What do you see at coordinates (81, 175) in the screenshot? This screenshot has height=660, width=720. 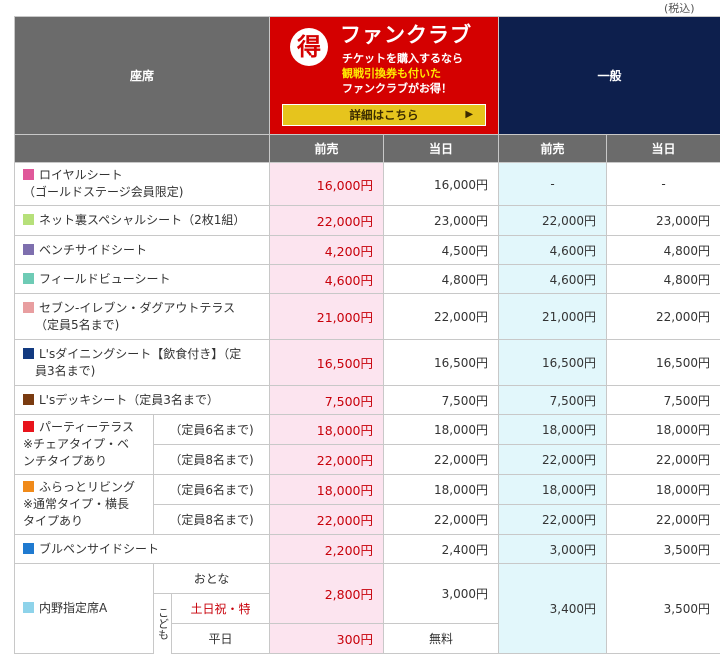 I see `seat-name: ロイヤルシート` at bounding box center [81, 175].